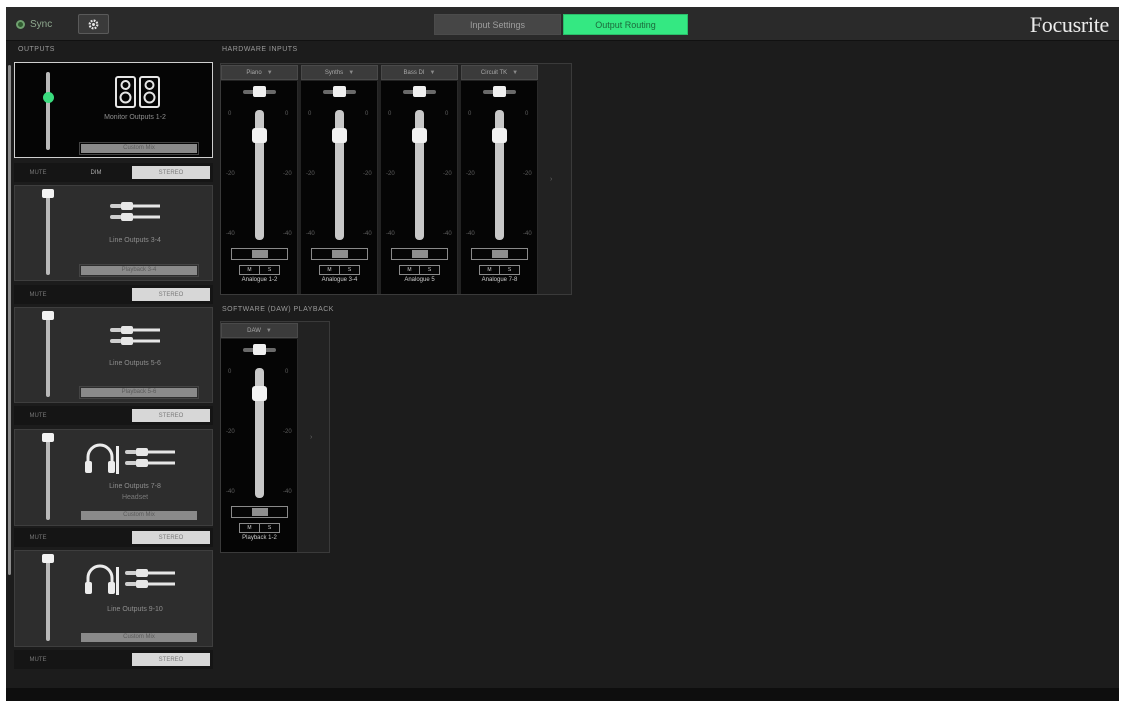 This screenshot has height=701, width=1123. Describe the element at coordinates (93, 24) in the screenshot. I see `settings-button` at that location.